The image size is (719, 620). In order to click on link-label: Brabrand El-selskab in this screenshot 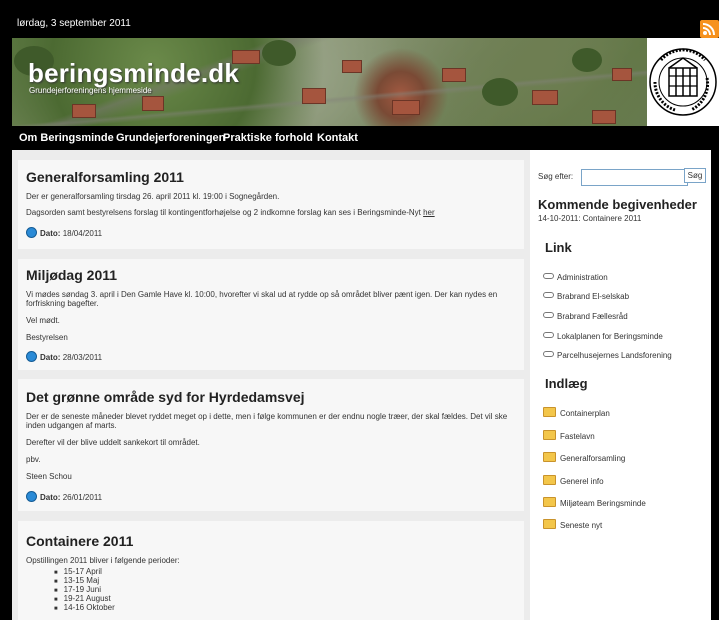, I will do `click(593, 296)`.